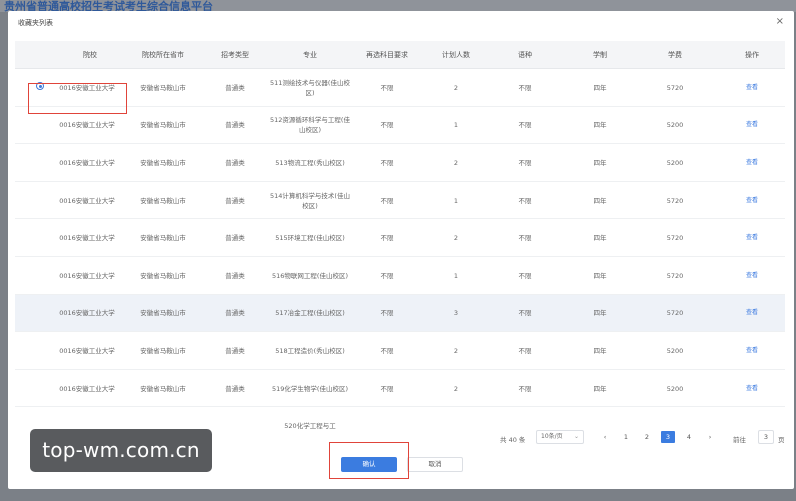 The width and height of the screenshot is (796, 501). Describe the element at coordinates (310, 350) in the screenshot. I see `cell-major: 518工程造价(秀山校区)` at that location.